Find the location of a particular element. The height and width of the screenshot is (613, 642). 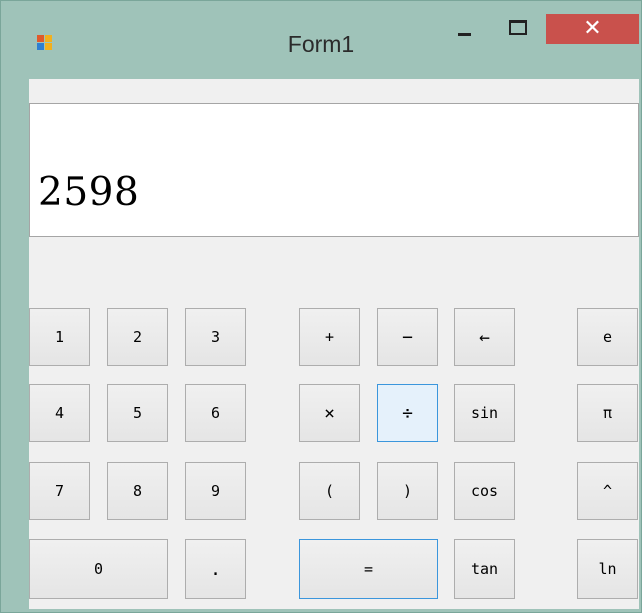

close-button: ✕ is located at coordinates (592, 29).